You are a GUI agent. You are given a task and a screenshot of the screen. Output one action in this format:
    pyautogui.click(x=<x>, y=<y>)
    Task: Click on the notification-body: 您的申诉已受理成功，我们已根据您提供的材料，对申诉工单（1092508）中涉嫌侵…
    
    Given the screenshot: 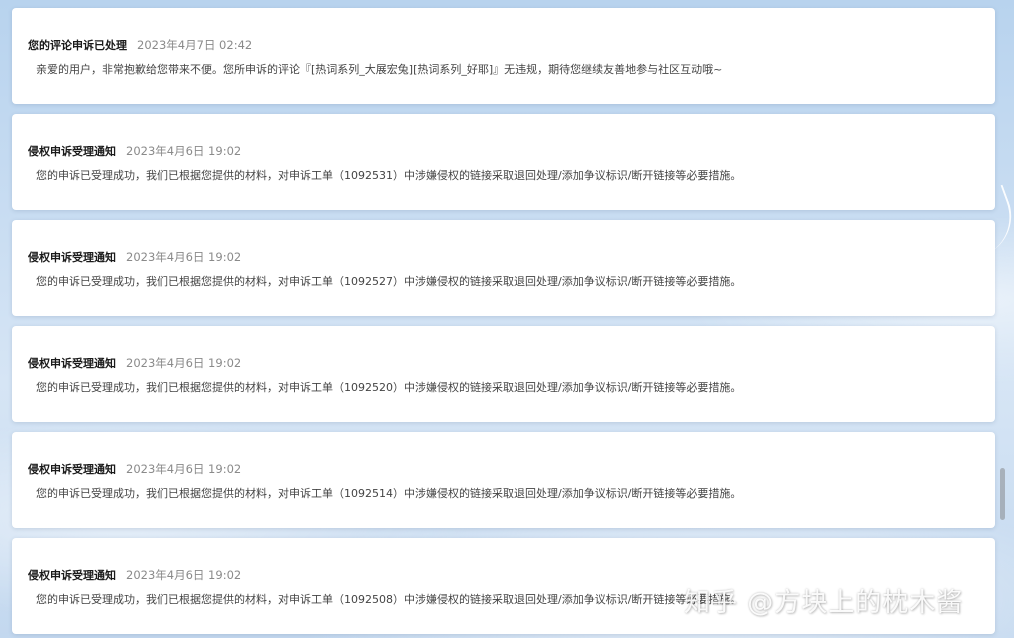 What is the action you would take?
    pyautogui.click(x=389, y=599)
    